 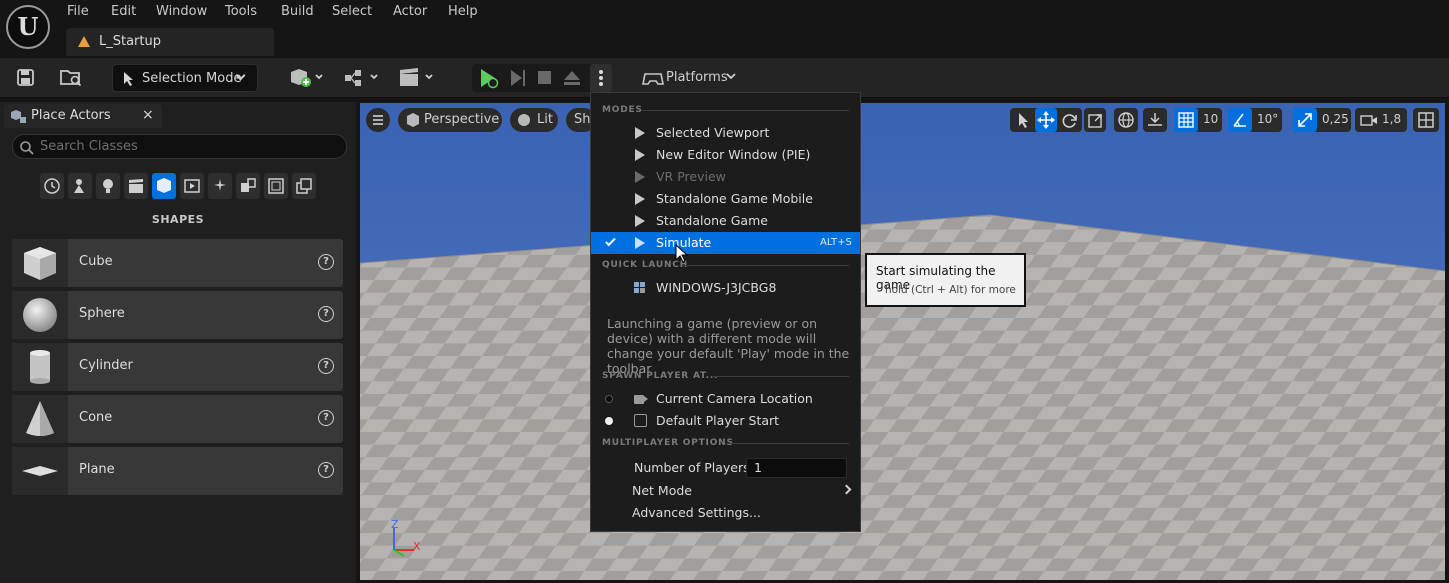 What do you see at coordinates (1155, 120) in the screenshot?
I see `surface-snap-toggle` at bounding box center [1155, 120].